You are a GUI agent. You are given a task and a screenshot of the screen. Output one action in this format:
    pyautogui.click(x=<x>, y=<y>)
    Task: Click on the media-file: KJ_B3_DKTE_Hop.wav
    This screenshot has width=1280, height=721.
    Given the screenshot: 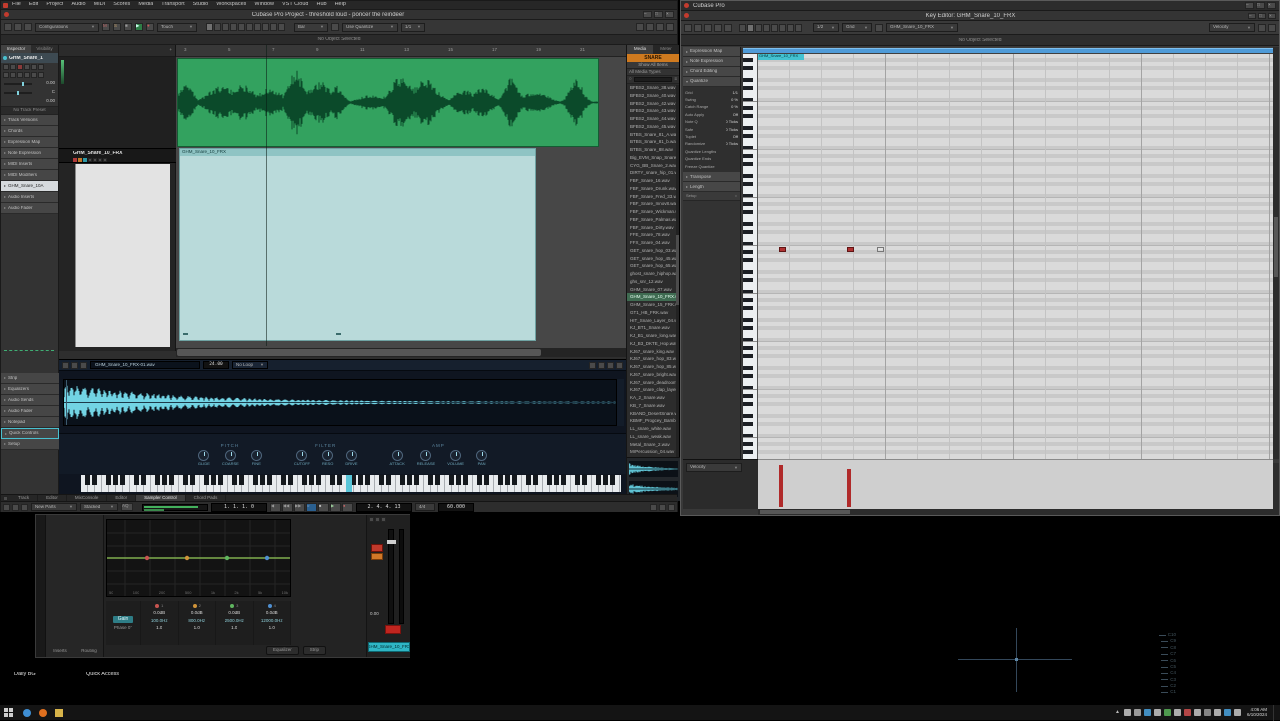 What is the action you would take?
    pyautogui.click(x=653, y=344)
    